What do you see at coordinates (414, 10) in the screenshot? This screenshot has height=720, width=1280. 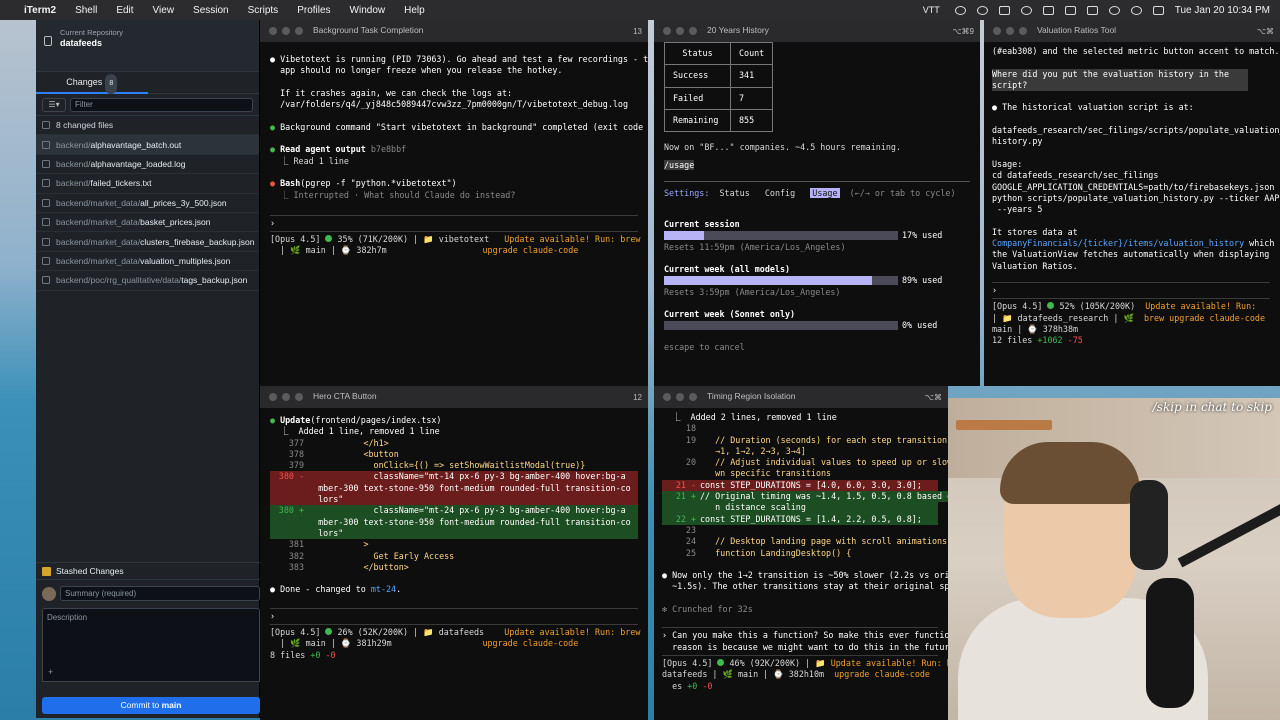 I see `menu-help: Help` at bounding box center [414, 10].